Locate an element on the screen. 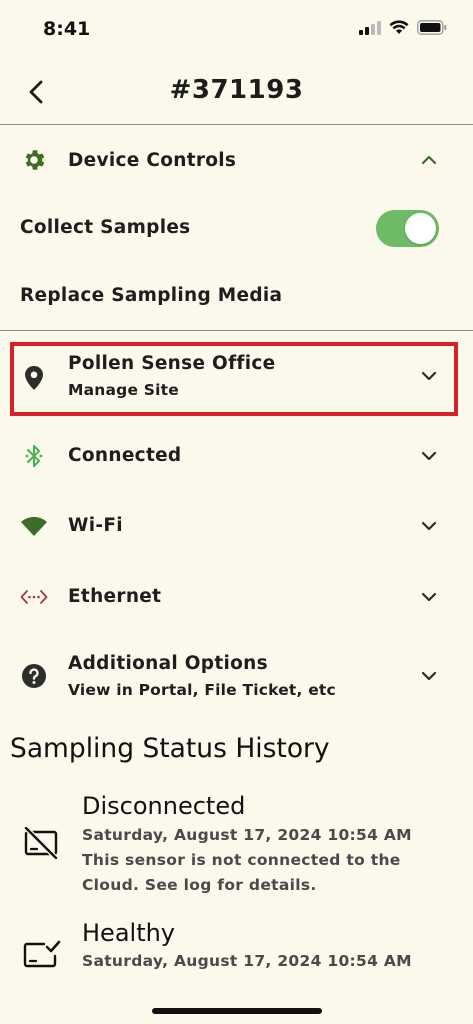  collect-samples-label: Collect Samples is located at coordinates (105, 227).